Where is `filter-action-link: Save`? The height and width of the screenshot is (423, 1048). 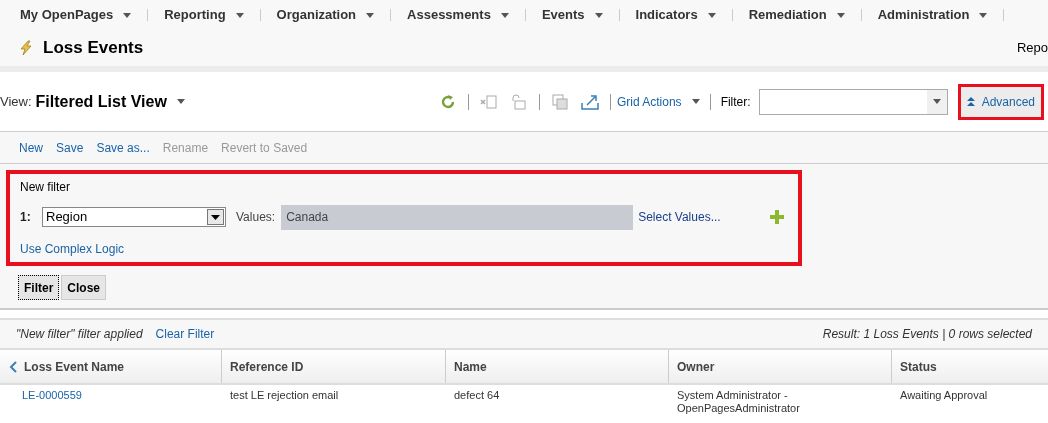 filter-action-link: Save is located at coordinates (70, 147).